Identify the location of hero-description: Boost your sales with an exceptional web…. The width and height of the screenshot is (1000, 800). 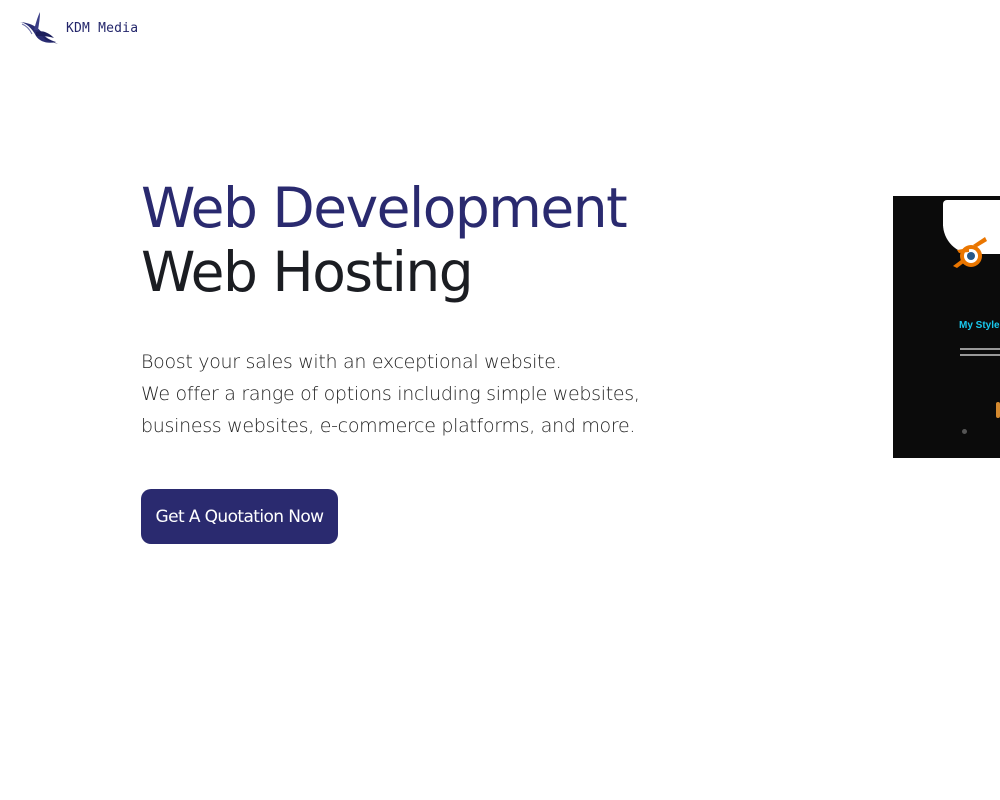
(401, 394).